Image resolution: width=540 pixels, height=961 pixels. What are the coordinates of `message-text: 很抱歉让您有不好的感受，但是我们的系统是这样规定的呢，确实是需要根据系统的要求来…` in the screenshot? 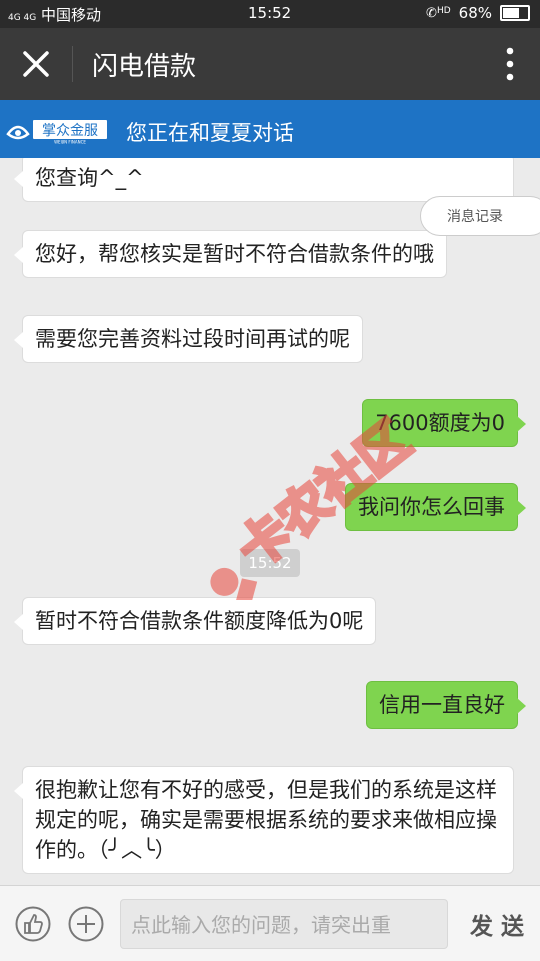 It's located at (266, 820).